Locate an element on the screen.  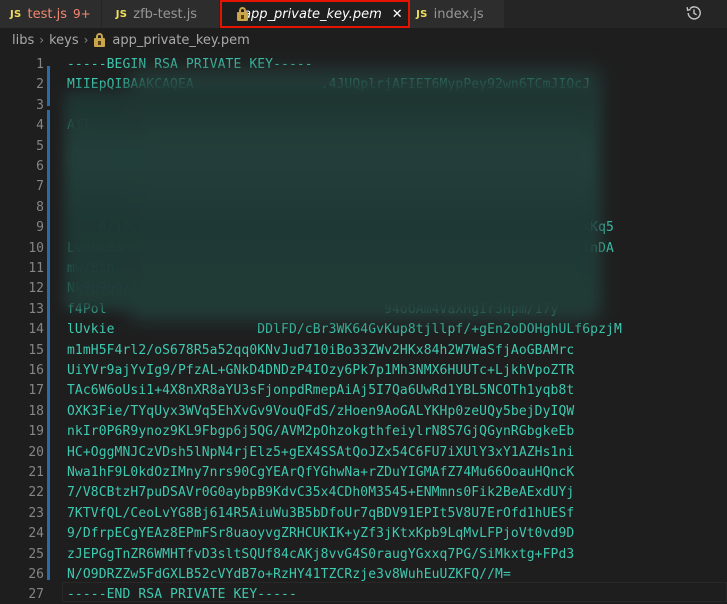
tab-label: app_private_key.pem is located at coordinates (312, 14).